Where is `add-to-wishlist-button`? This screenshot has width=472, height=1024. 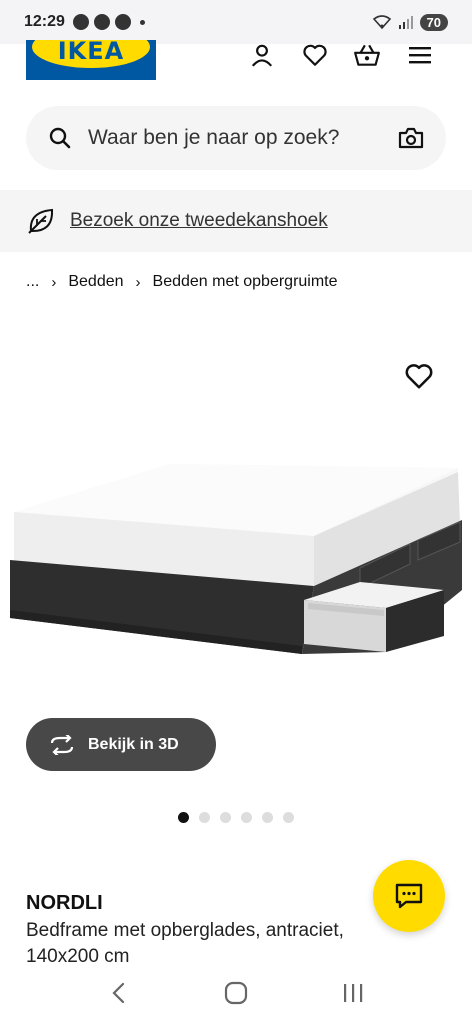
add-to-wishlist-button is located at coordinates (420, 377).